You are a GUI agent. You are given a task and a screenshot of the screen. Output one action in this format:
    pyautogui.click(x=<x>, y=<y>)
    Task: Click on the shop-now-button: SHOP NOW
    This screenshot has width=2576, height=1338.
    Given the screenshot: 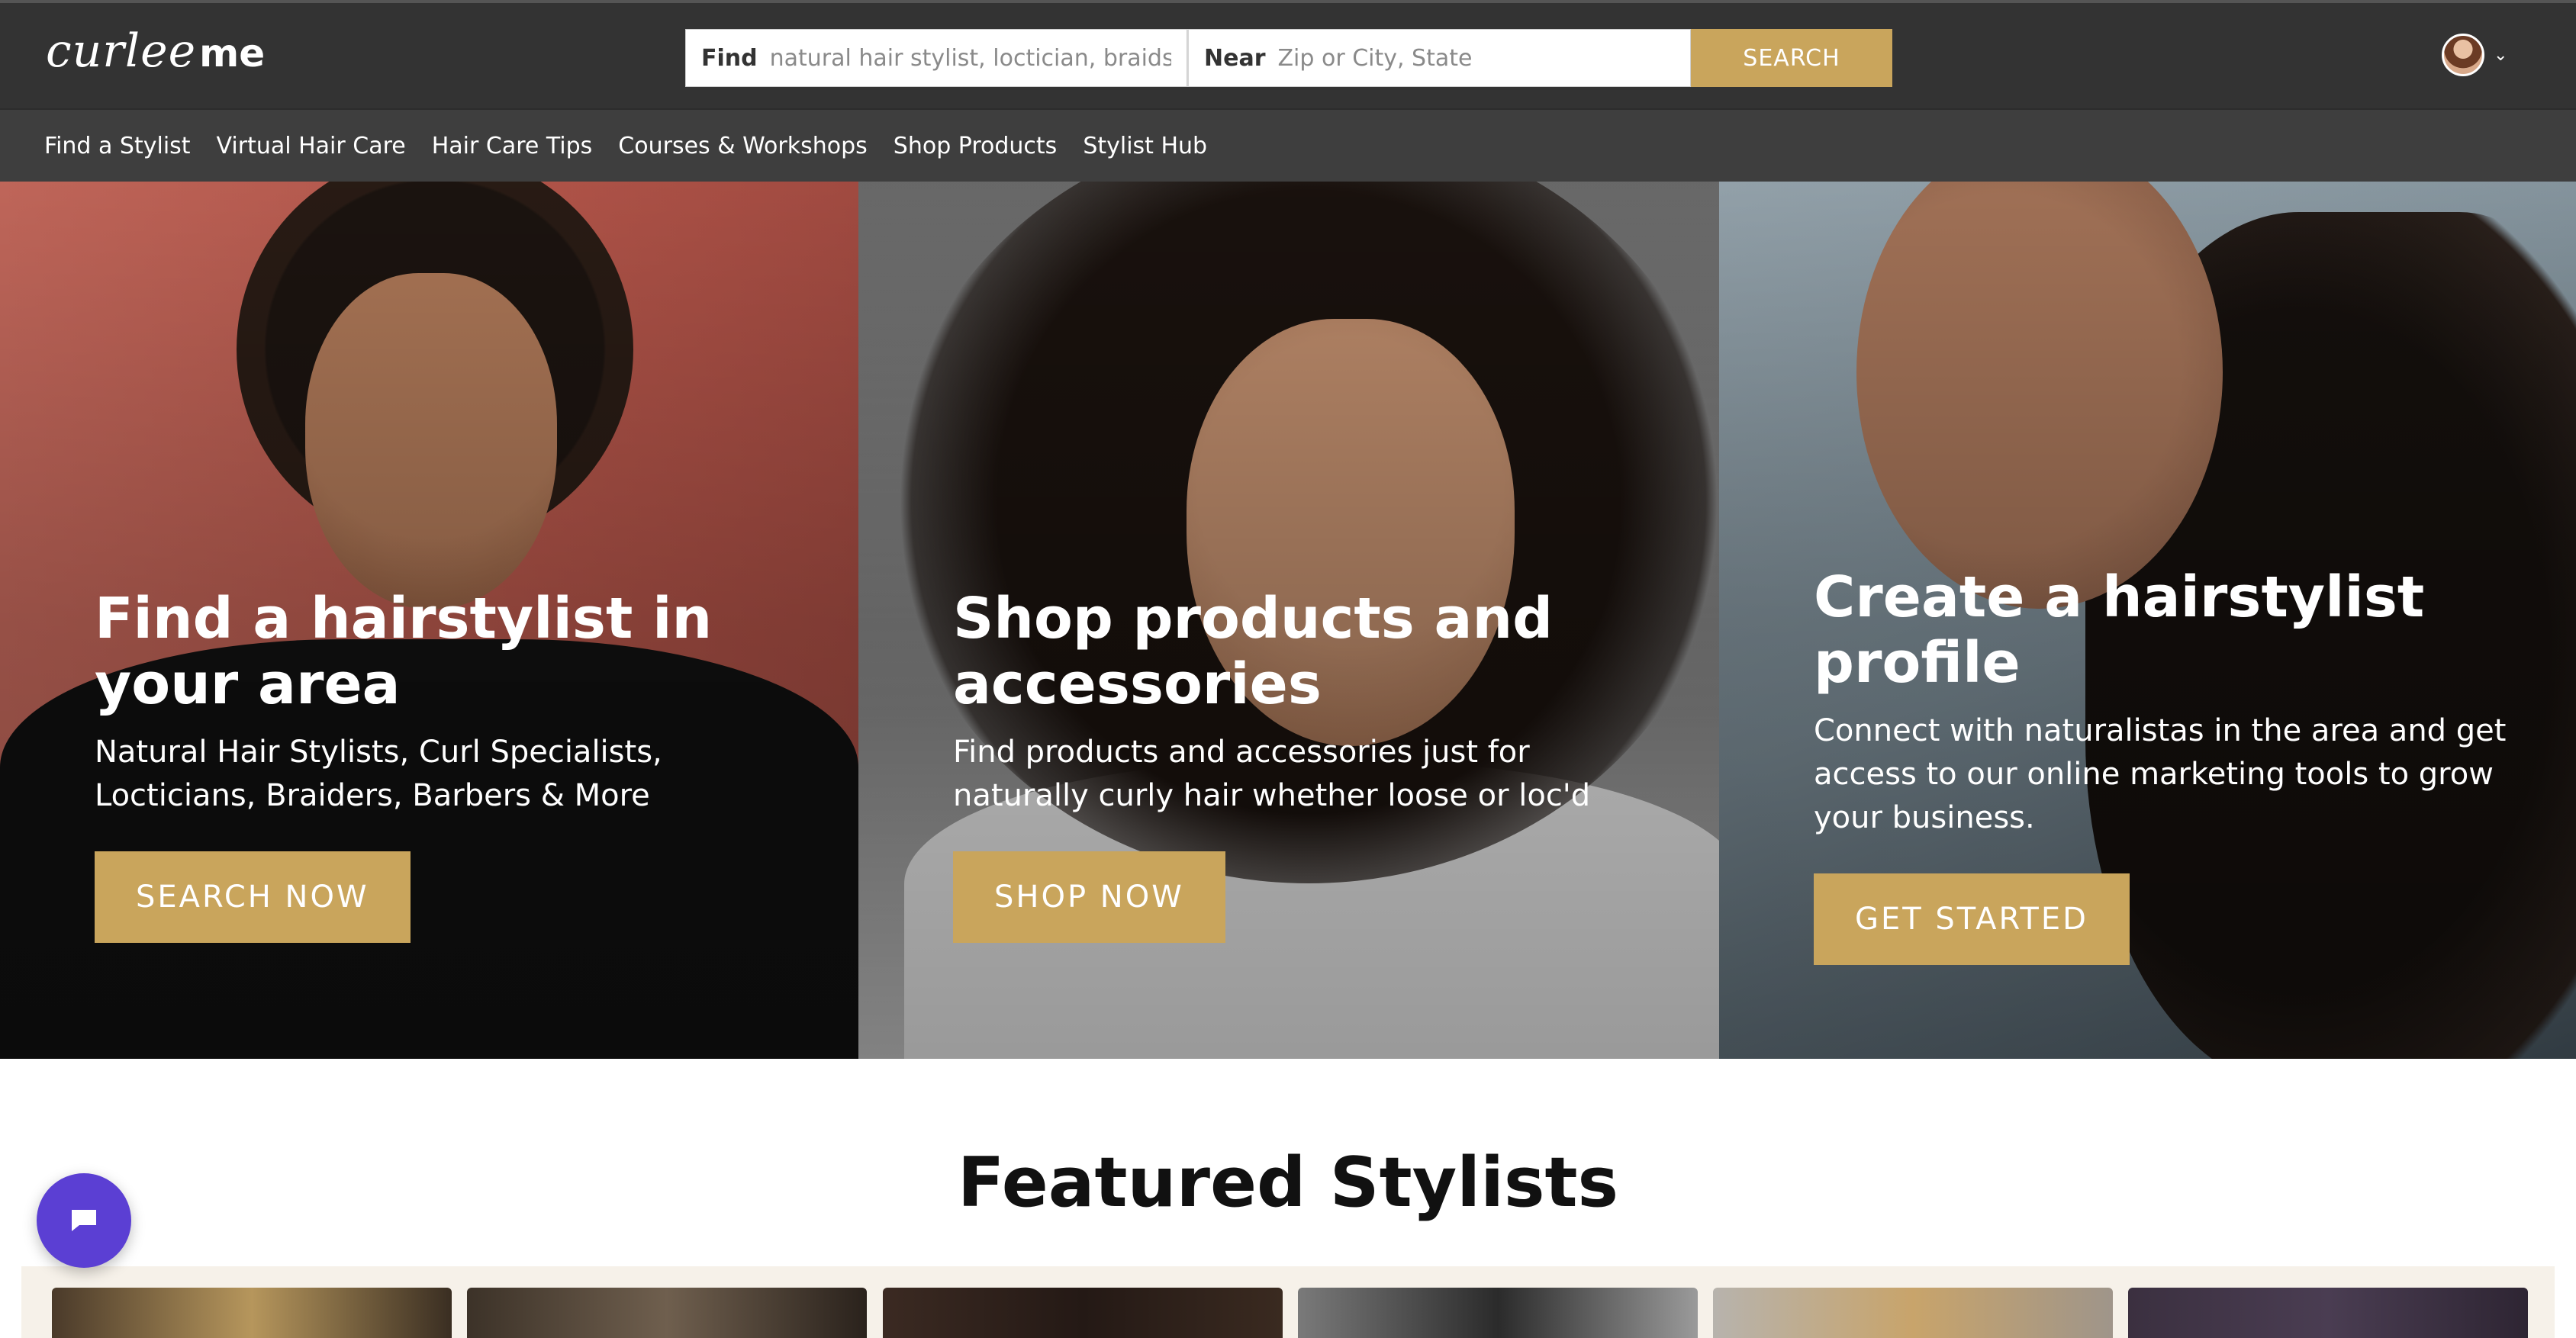 What is the action you would take?
    pyautogui.click(x=1089, y=897)
    